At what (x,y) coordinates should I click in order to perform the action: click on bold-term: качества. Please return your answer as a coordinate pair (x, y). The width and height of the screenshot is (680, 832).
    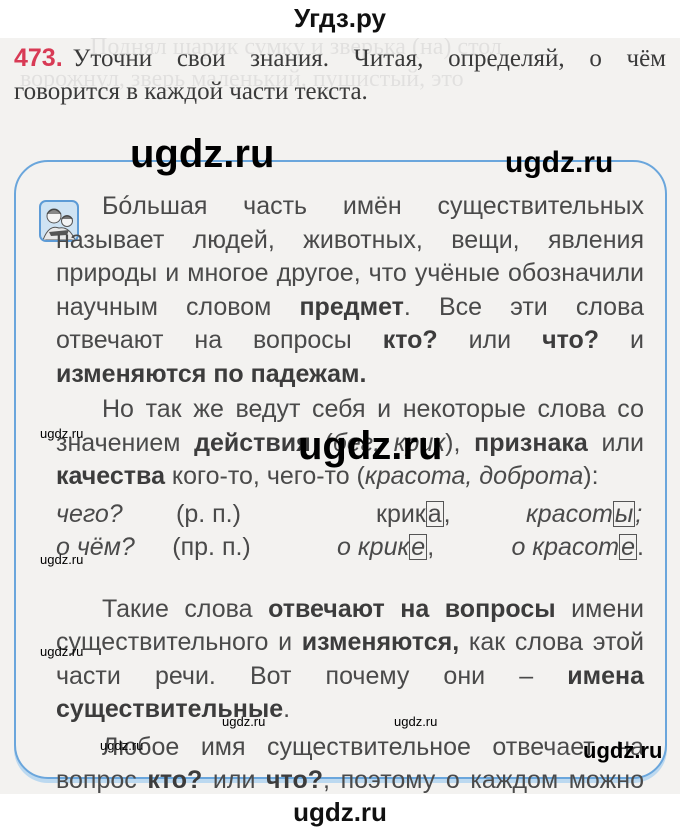
    Looking at the image, I should click on (110, 476).